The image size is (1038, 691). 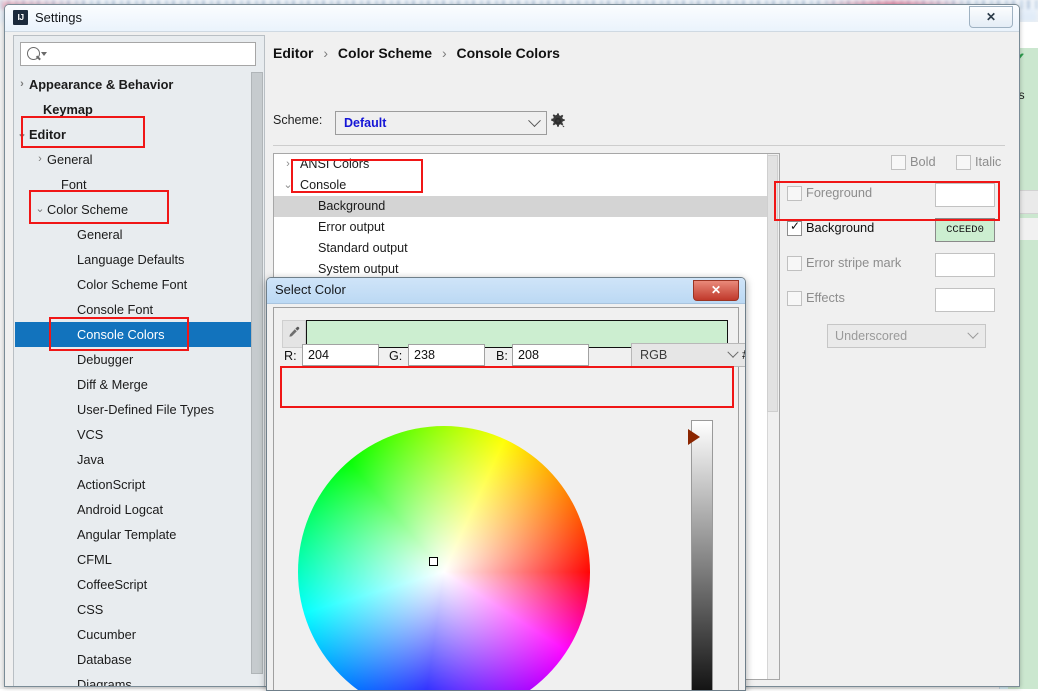 What do you see at coordinates (134, 459) in the screenshot?
I see `sidebar-item-java: Java` at bounding box center [134, 459].